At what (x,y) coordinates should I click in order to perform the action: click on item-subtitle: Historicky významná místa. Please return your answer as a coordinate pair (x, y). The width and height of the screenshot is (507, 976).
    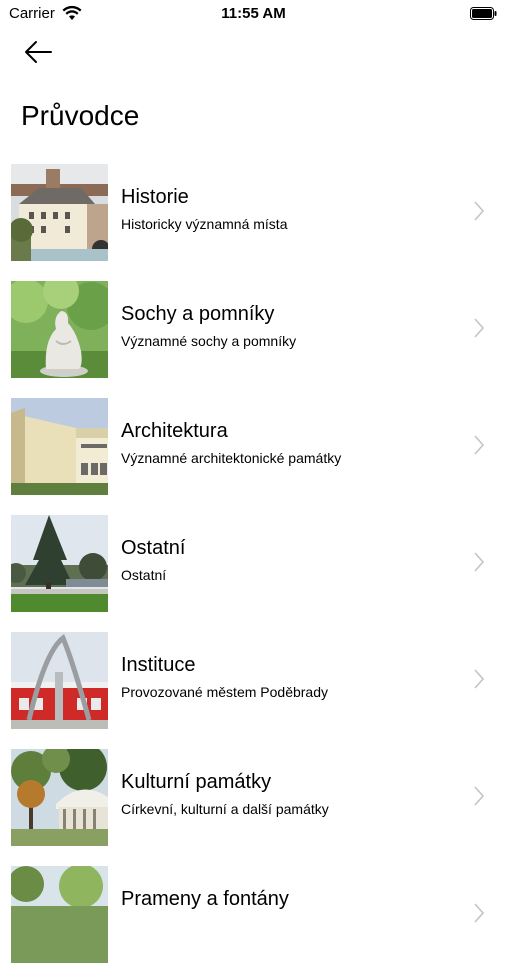
    Looking at the image, I should click on (204, 224).